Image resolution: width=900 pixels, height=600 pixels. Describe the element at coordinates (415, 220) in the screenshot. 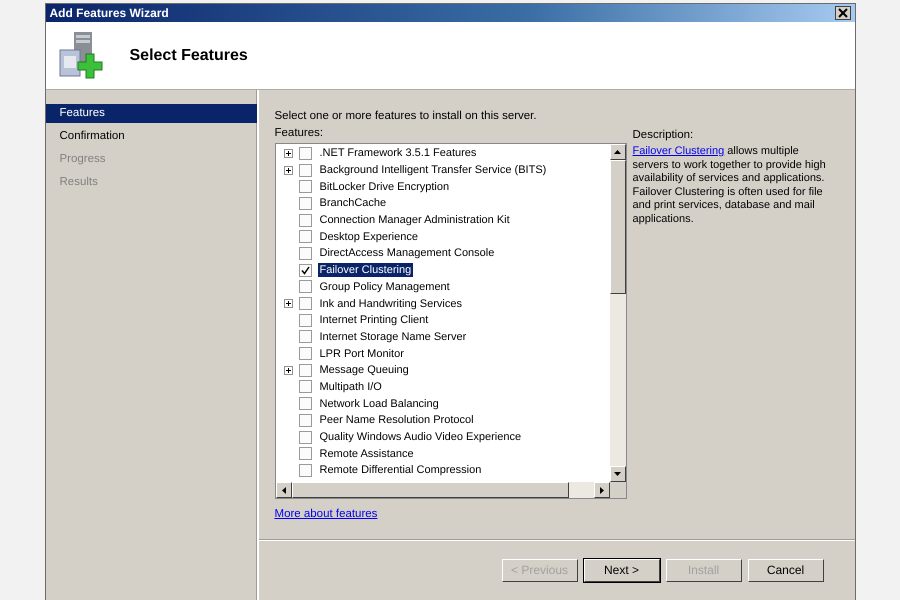

I see `feature-item: Connection Manager Administration Kit` at that location.